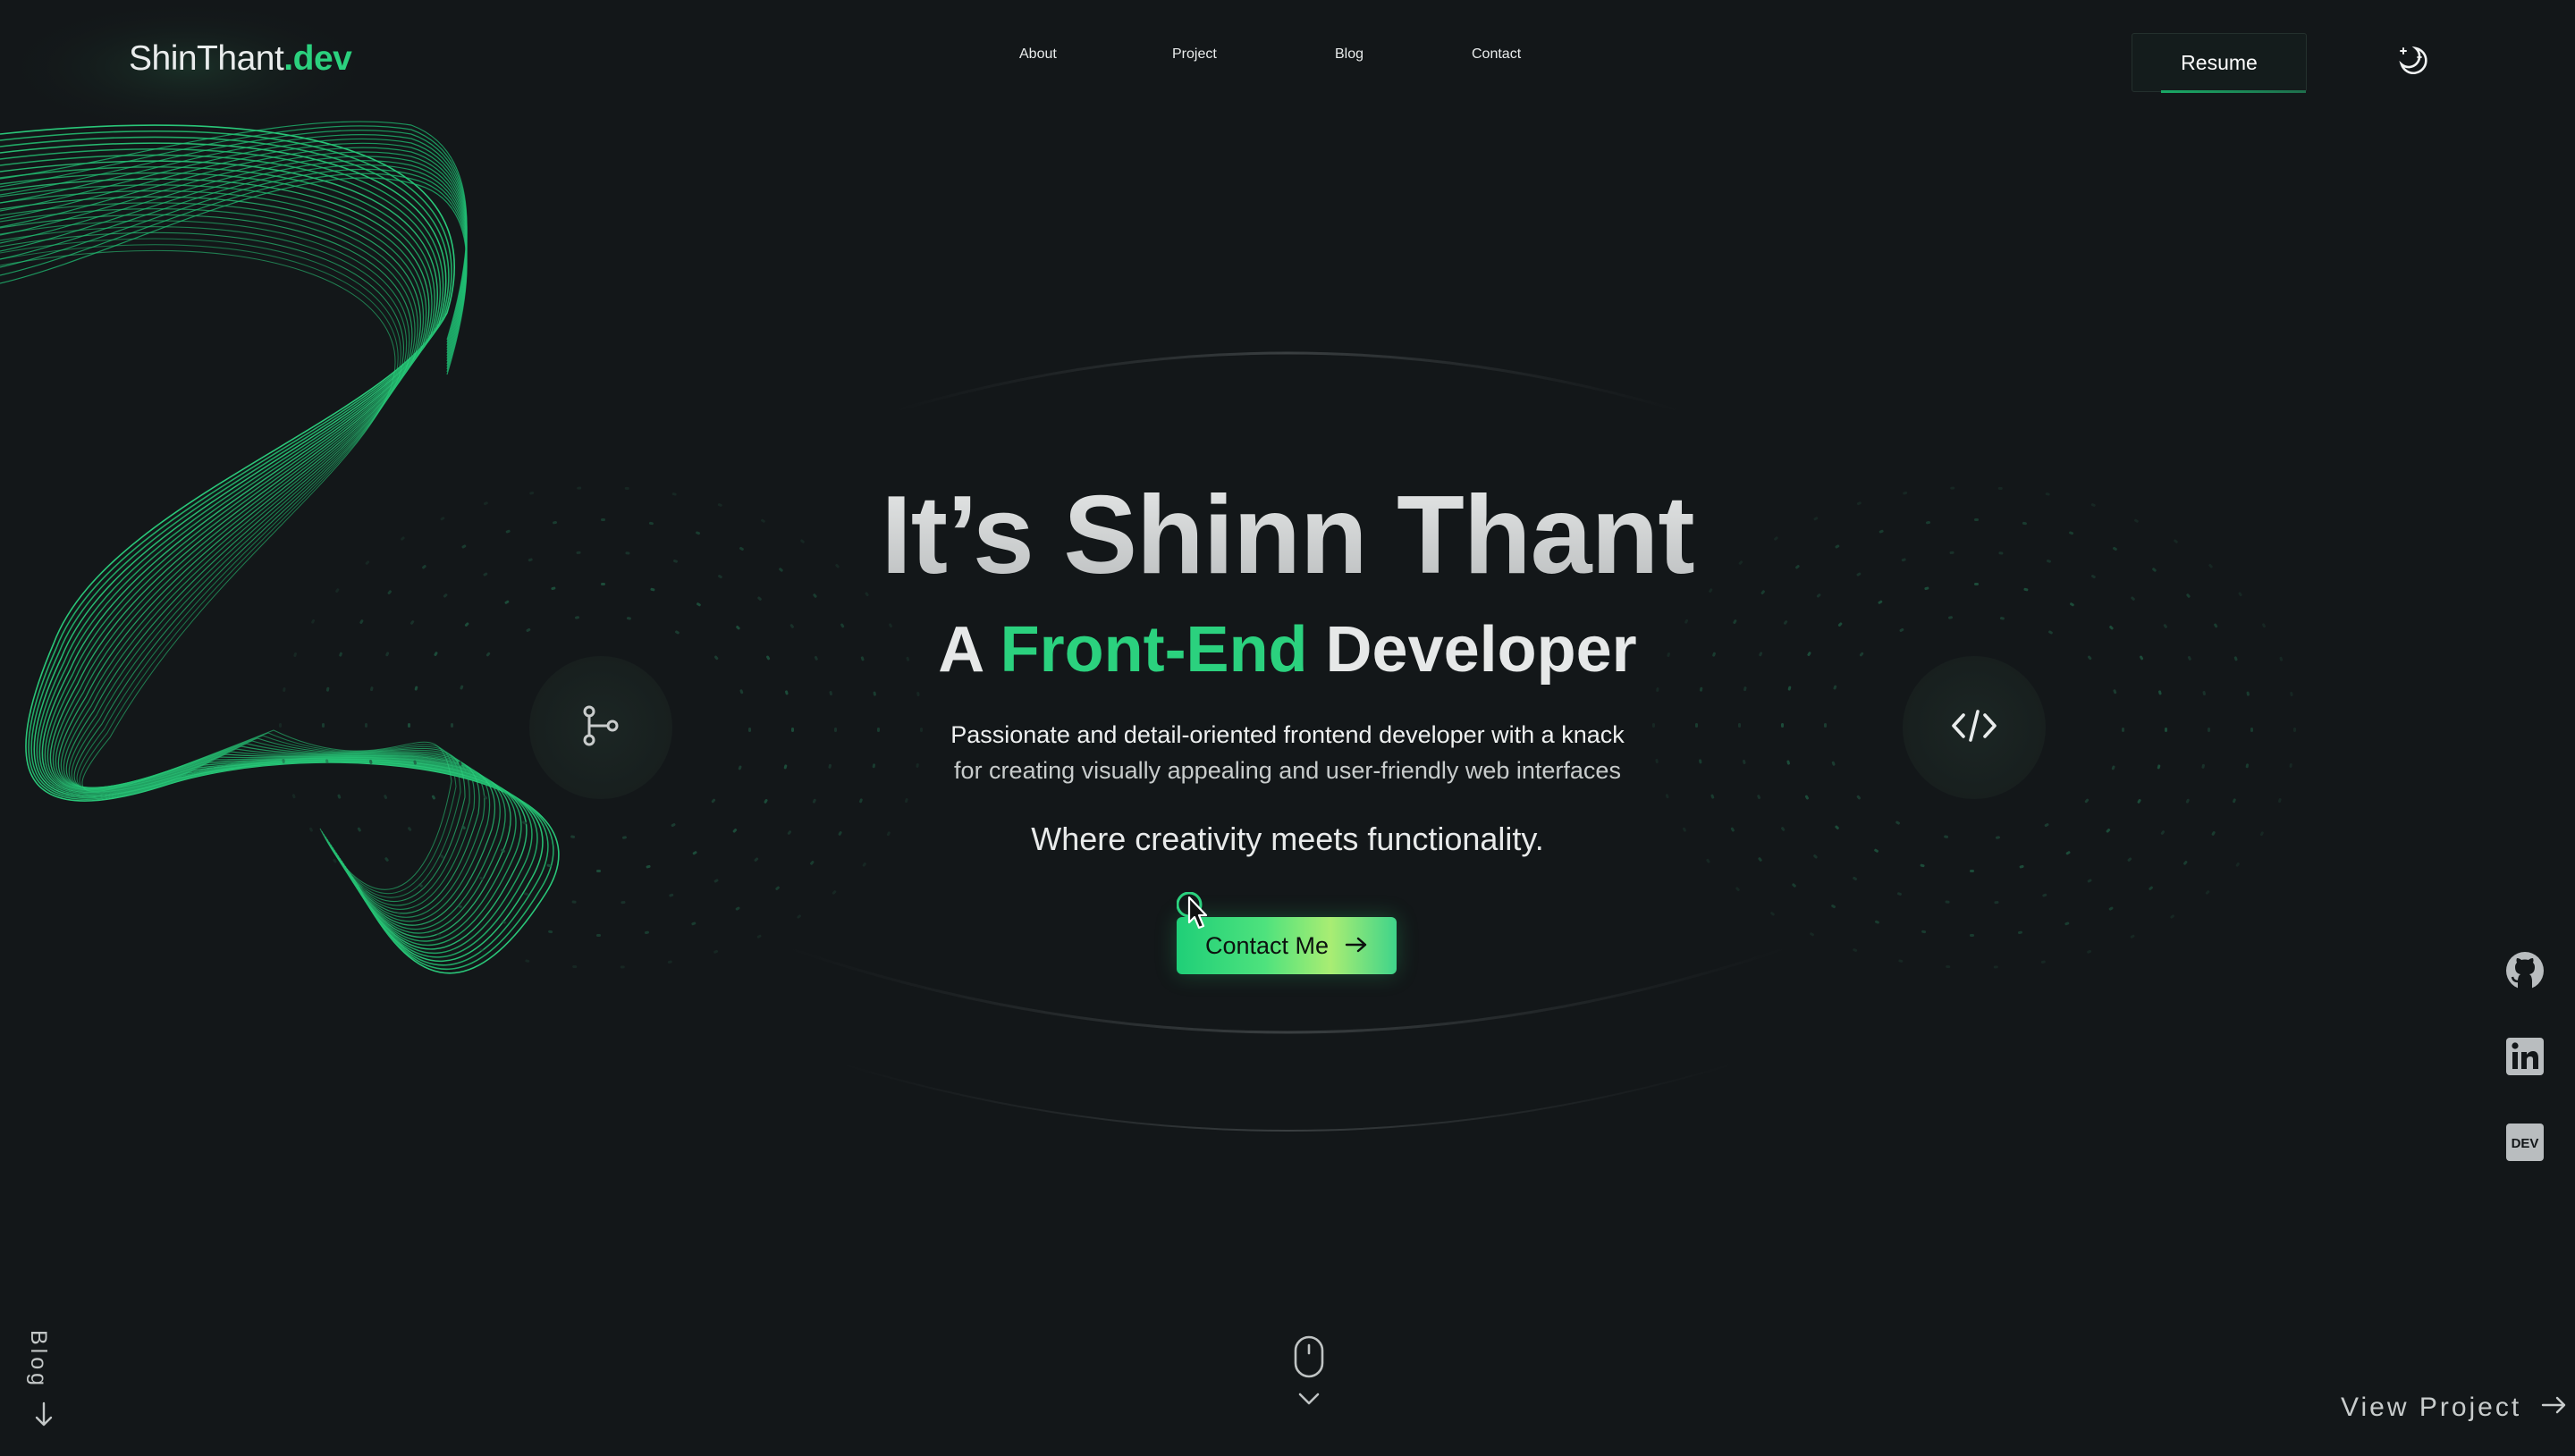 This screenshot has height=1456, width=2575. Describe the element at coordinates (600, 728) in the screenshot. I see `git-branch-badge` at that location.